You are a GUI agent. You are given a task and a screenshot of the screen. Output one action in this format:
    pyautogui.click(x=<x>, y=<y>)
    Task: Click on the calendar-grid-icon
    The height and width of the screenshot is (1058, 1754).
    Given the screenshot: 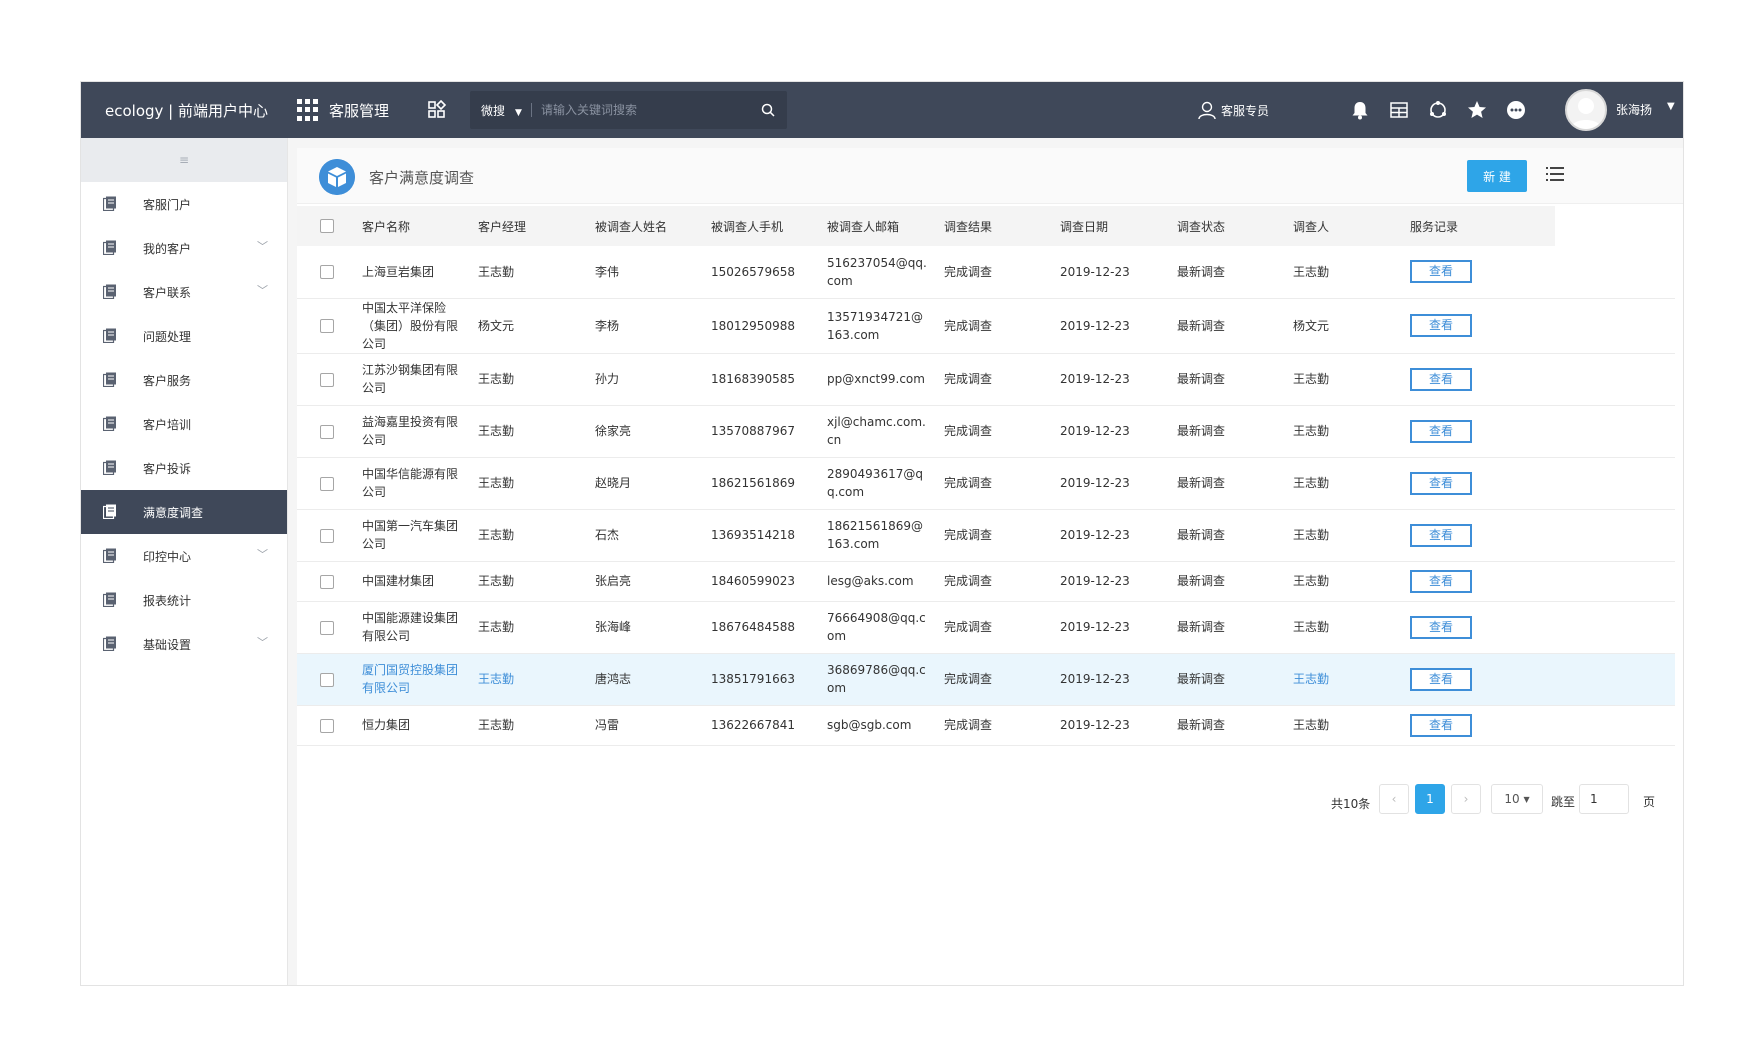 What is the action you would take?
    pyautogui.click(x=1399, y=110)
    